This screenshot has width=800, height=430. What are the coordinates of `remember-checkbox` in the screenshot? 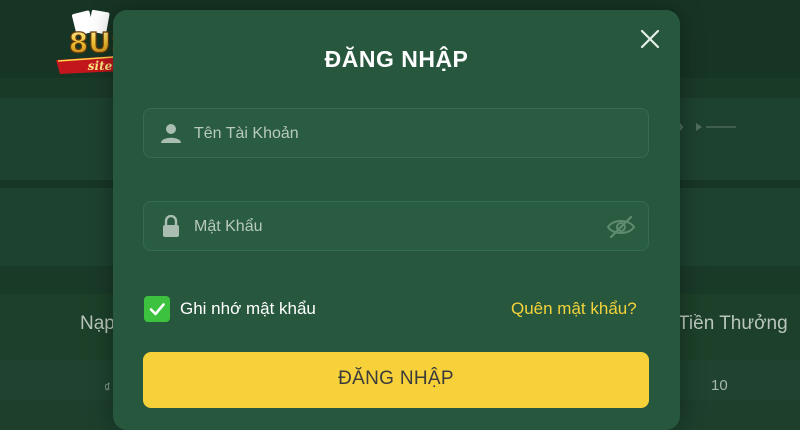 It's located at (157, 309).